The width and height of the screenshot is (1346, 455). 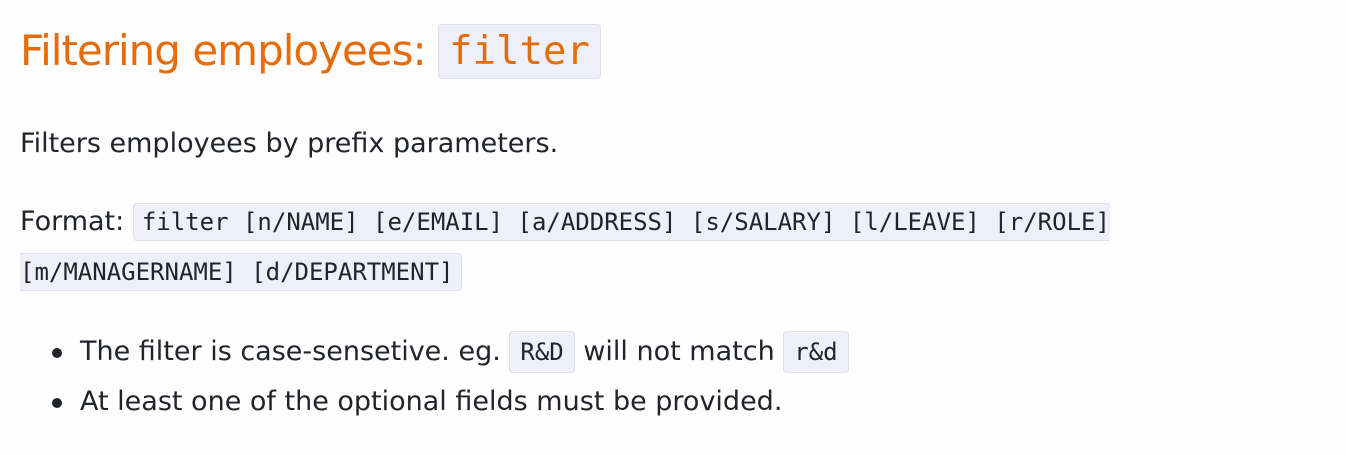 I want to click on description-text: Filters employees by prefix parameters., so click(x=289, y=143).